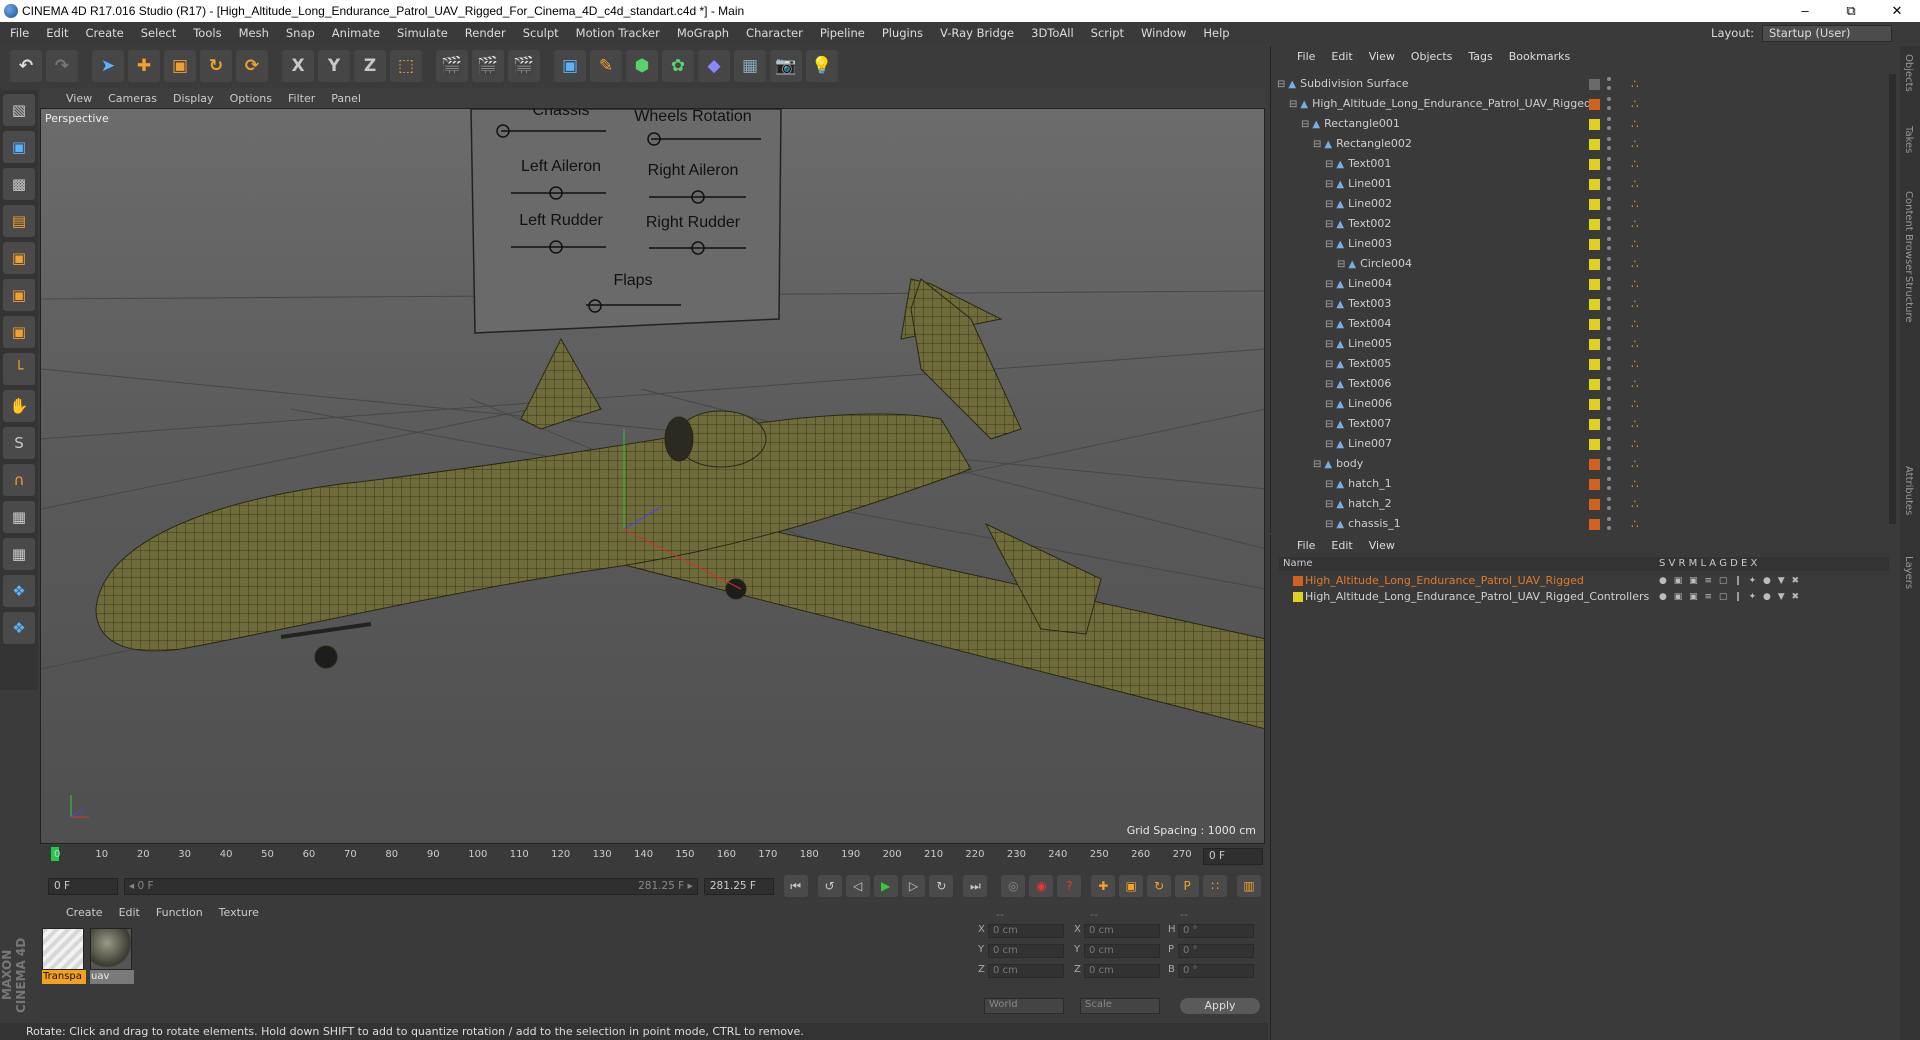 Image resolution: width=1920 pixels, height=1040 pixels. I want to click on rotate-icon: ↻, so click(216, 66).